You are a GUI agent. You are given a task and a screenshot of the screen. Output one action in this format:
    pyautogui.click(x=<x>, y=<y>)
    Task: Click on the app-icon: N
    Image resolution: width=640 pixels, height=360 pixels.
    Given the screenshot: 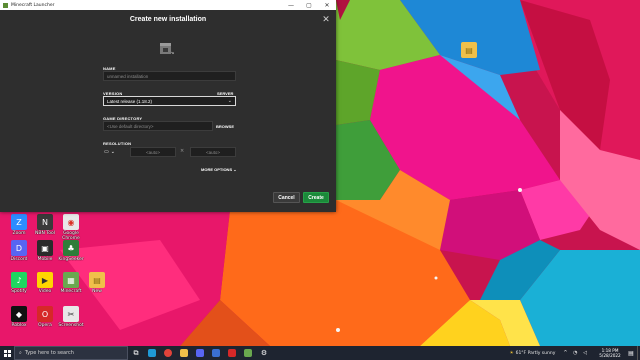 What is the action you would take?
    pyautogui.click(x=45, y=222)
    